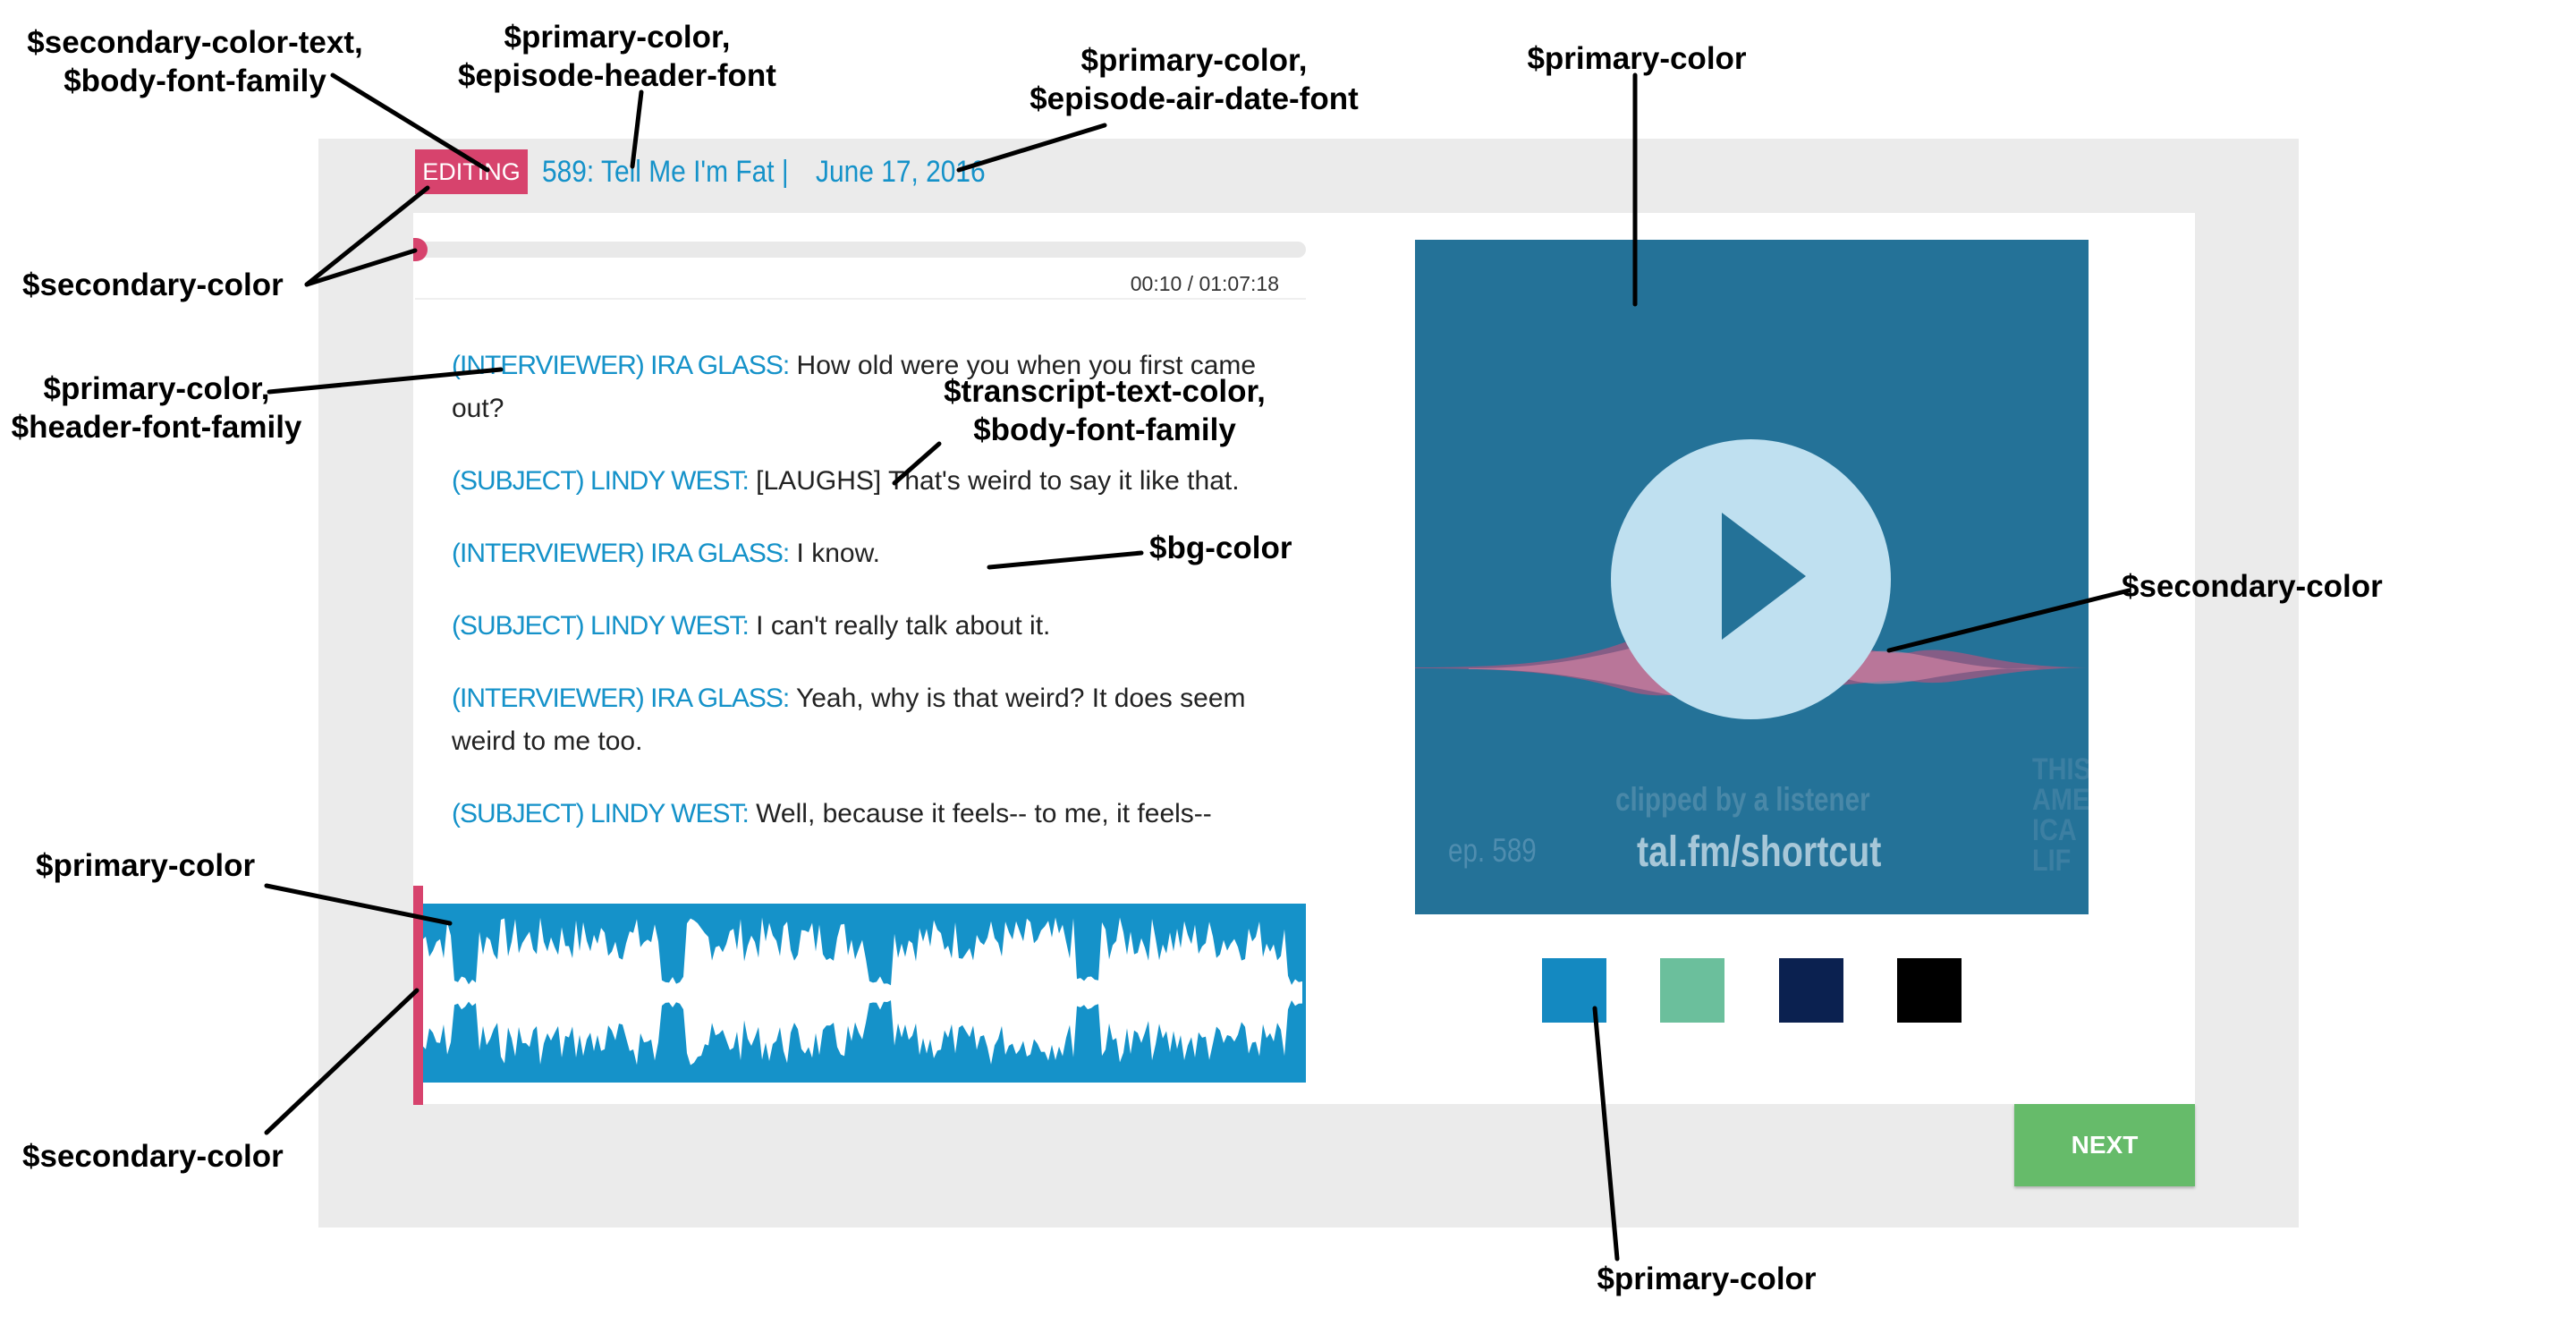 Image resolution: width=2576 pixels, height=1342 pixels. What do you see at coordinates (1637, 59) in the screenshot?
I see `annotation-preview: $primary-color` at bounding box center [1637, 59].